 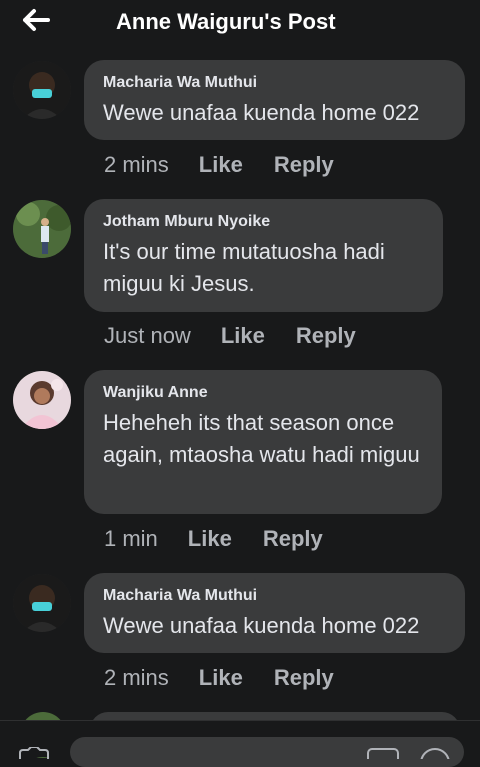 I want to click on gif-icon, so click(x=383, y=753).